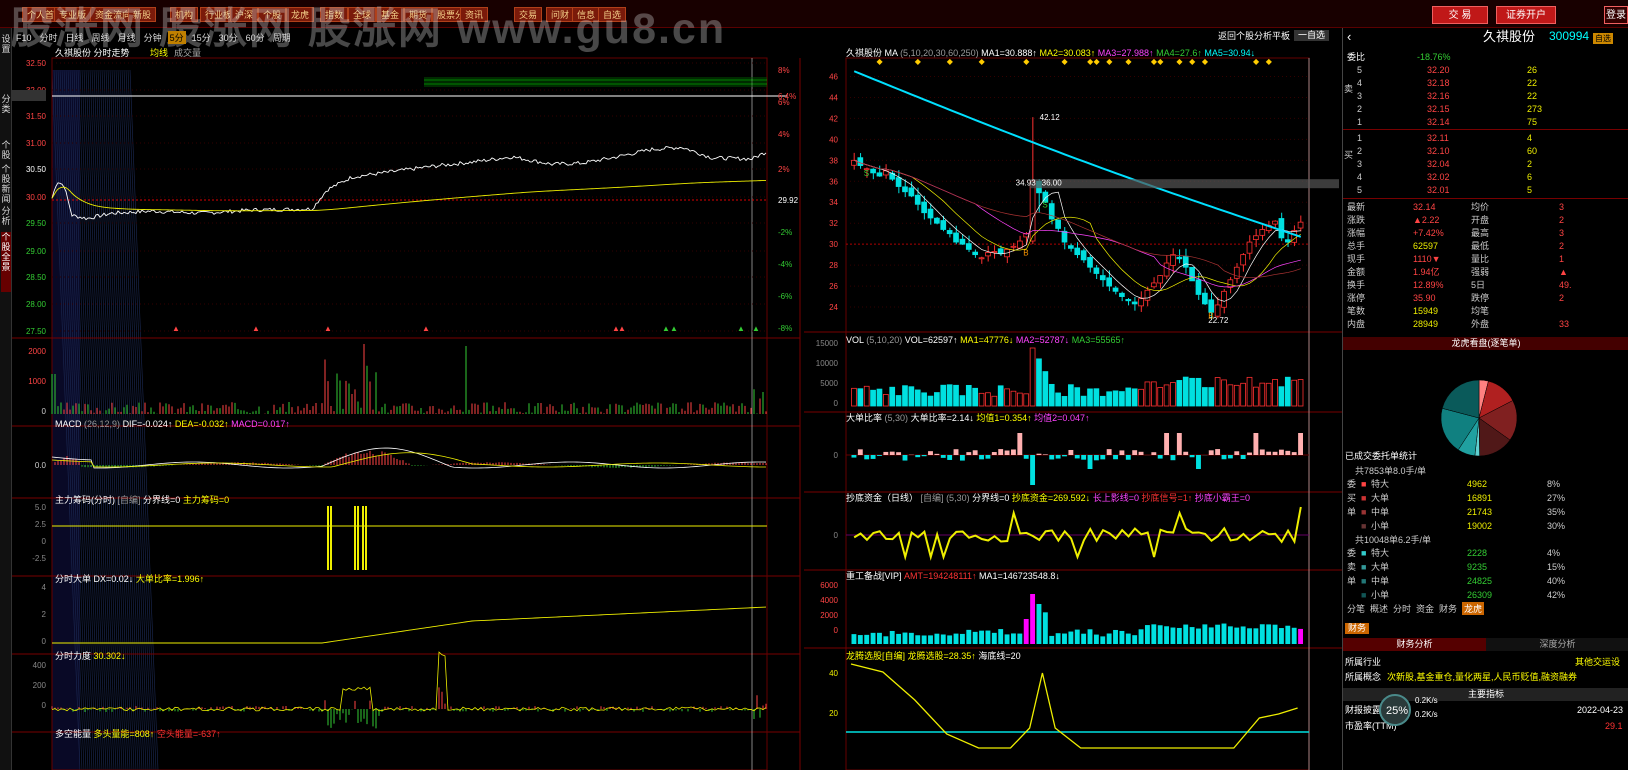 The width and height of the screenshot is (1628, 770). What do you see at coordinates (1281, 36) in the screenshot?
I see `flat-button: 平板` at bounding box center [1281, 36].